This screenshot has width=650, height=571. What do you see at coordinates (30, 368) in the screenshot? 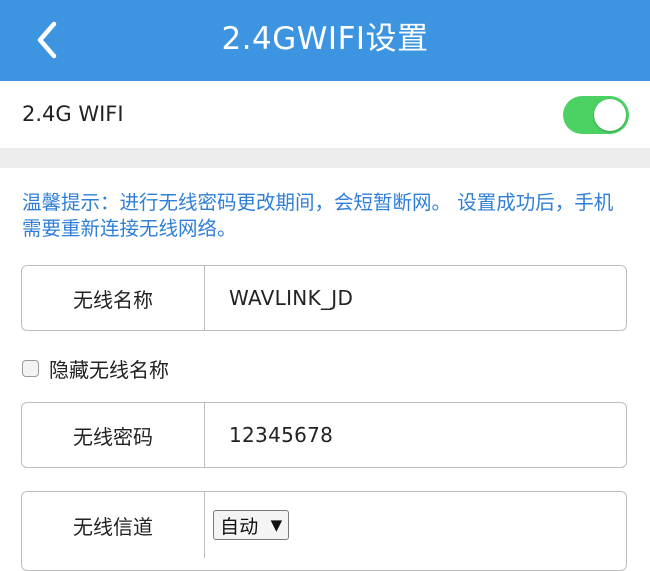
I see `hide-ssid-checkbox` at bounding box center [30, 368].